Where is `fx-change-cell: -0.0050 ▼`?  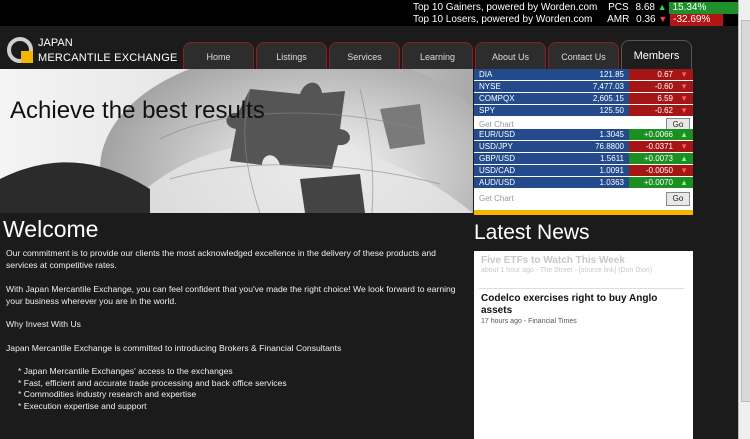
fx-change-cell: -0.0050 ▼ is located at coordinates (661, 170).